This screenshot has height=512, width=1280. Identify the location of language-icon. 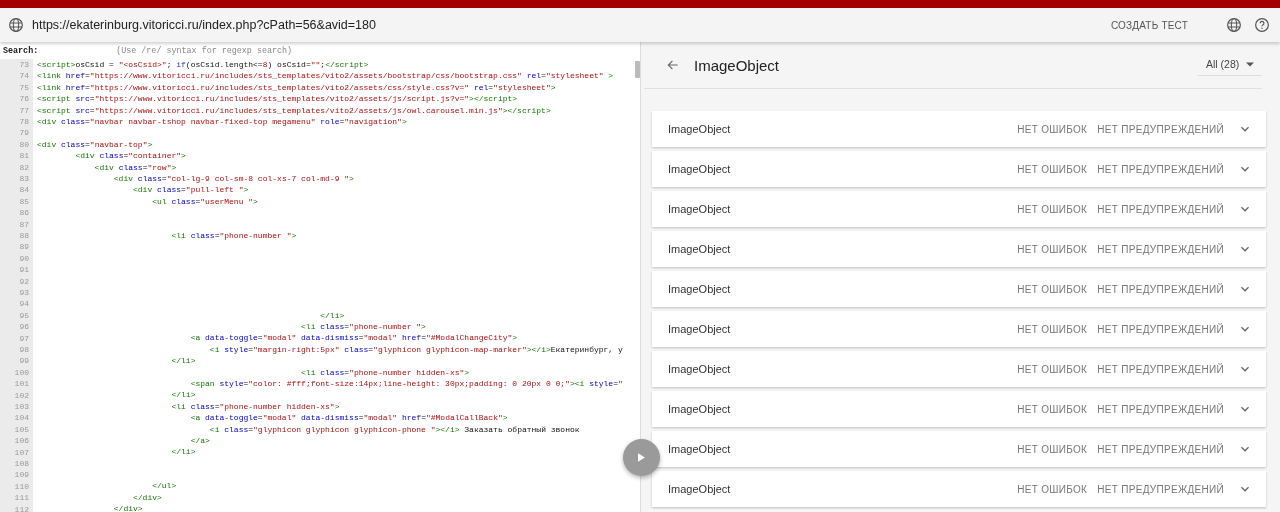
(1234, 25).